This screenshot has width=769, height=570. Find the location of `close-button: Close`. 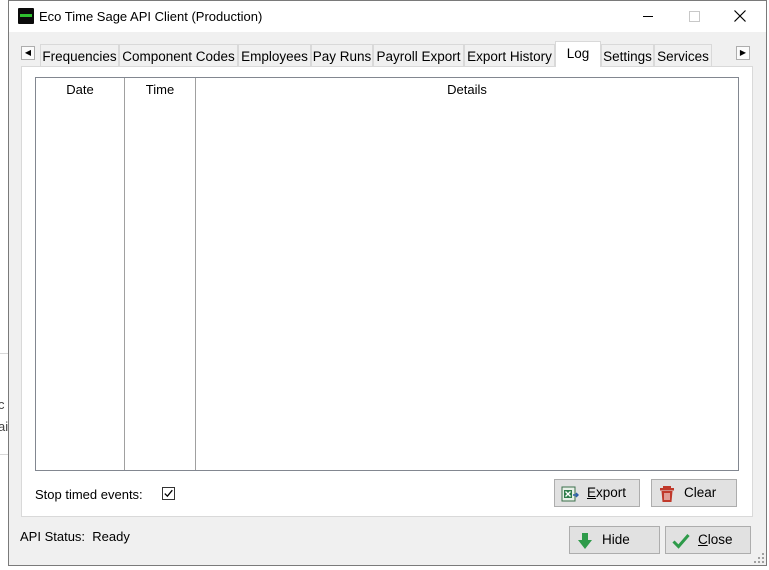

close-button: Close is located at coordinates (708, 540).